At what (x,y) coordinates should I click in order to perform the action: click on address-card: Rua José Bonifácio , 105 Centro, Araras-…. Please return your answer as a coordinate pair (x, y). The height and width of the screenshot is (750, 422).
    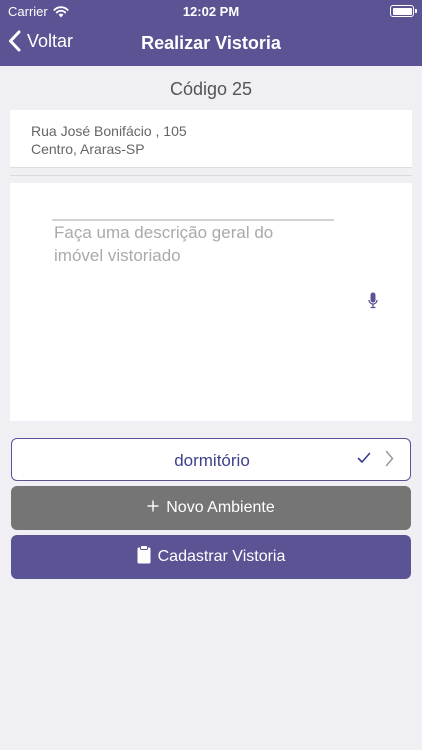
    Looking at the image, I should click on (211, 139).